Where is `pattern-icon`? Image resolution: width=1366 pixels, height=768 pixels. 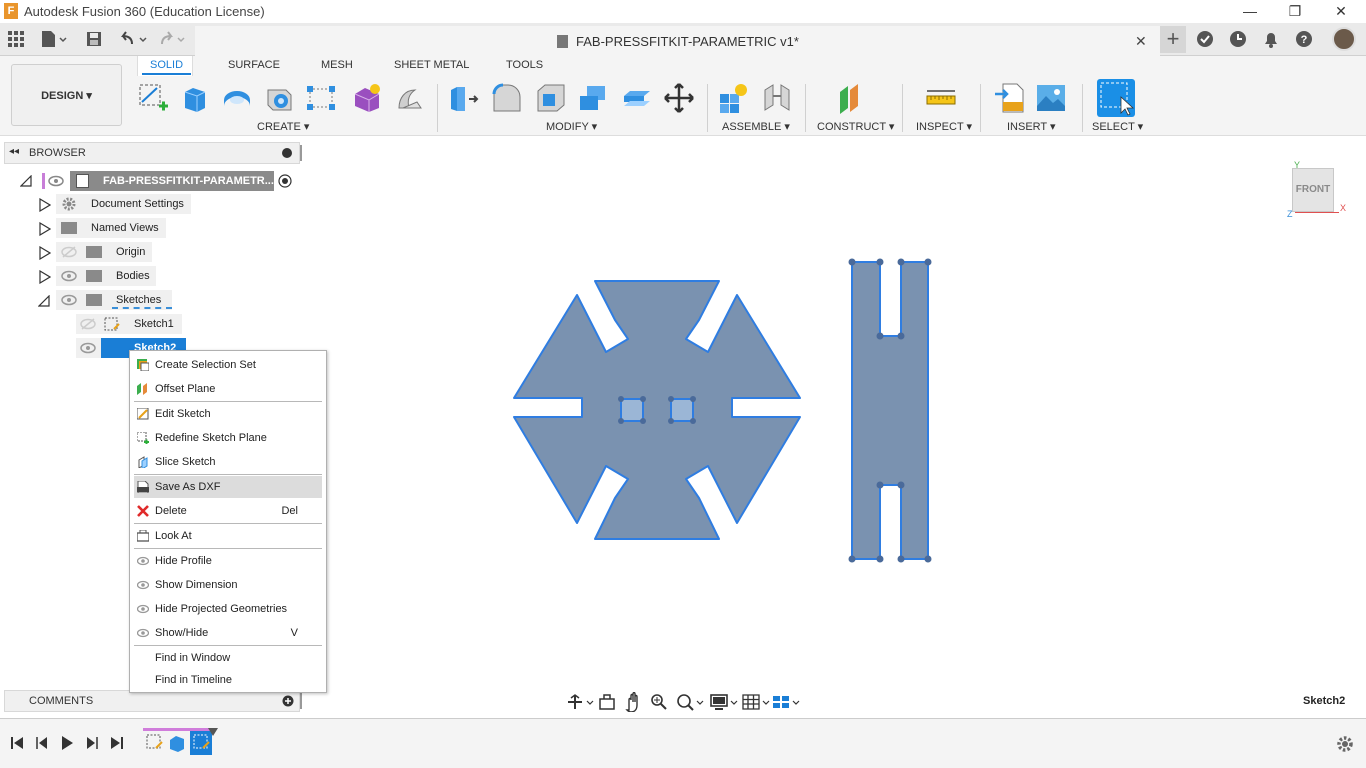
pattern-icon is located at coordinates (321, 98).